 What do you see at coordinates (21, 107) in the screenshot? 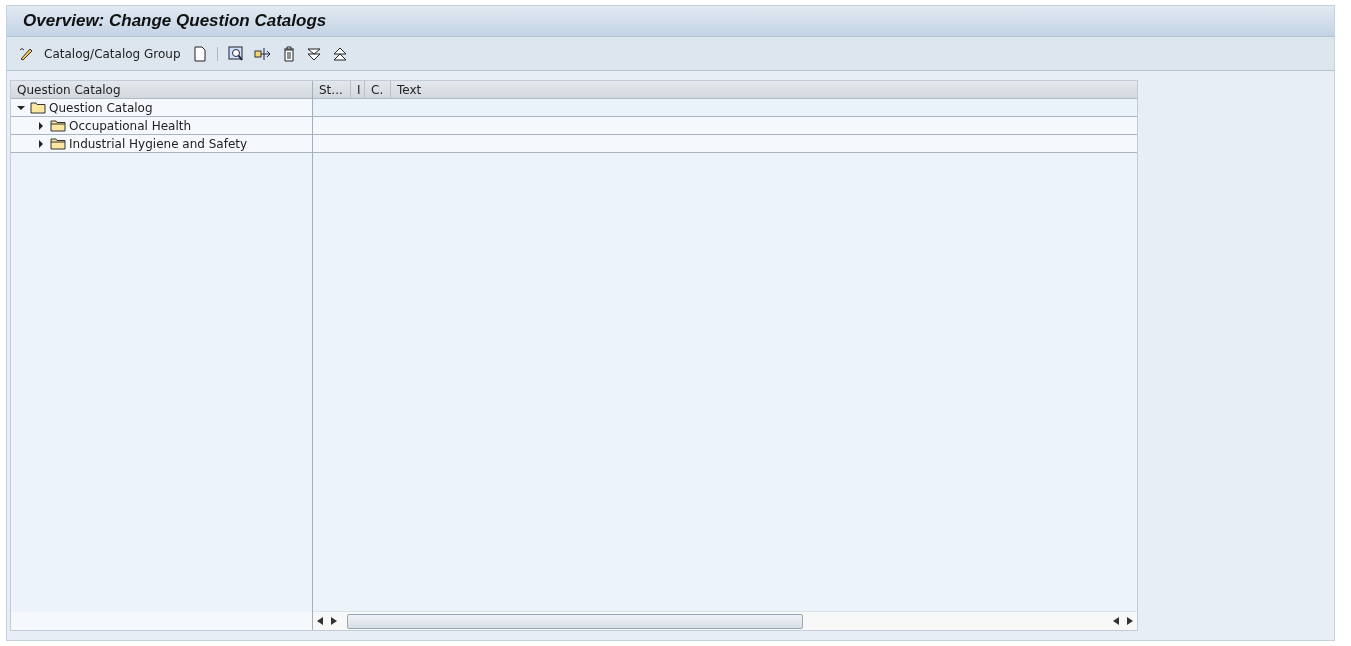
I see `expanded-arrow-icon` at bounding box center [21, 107].